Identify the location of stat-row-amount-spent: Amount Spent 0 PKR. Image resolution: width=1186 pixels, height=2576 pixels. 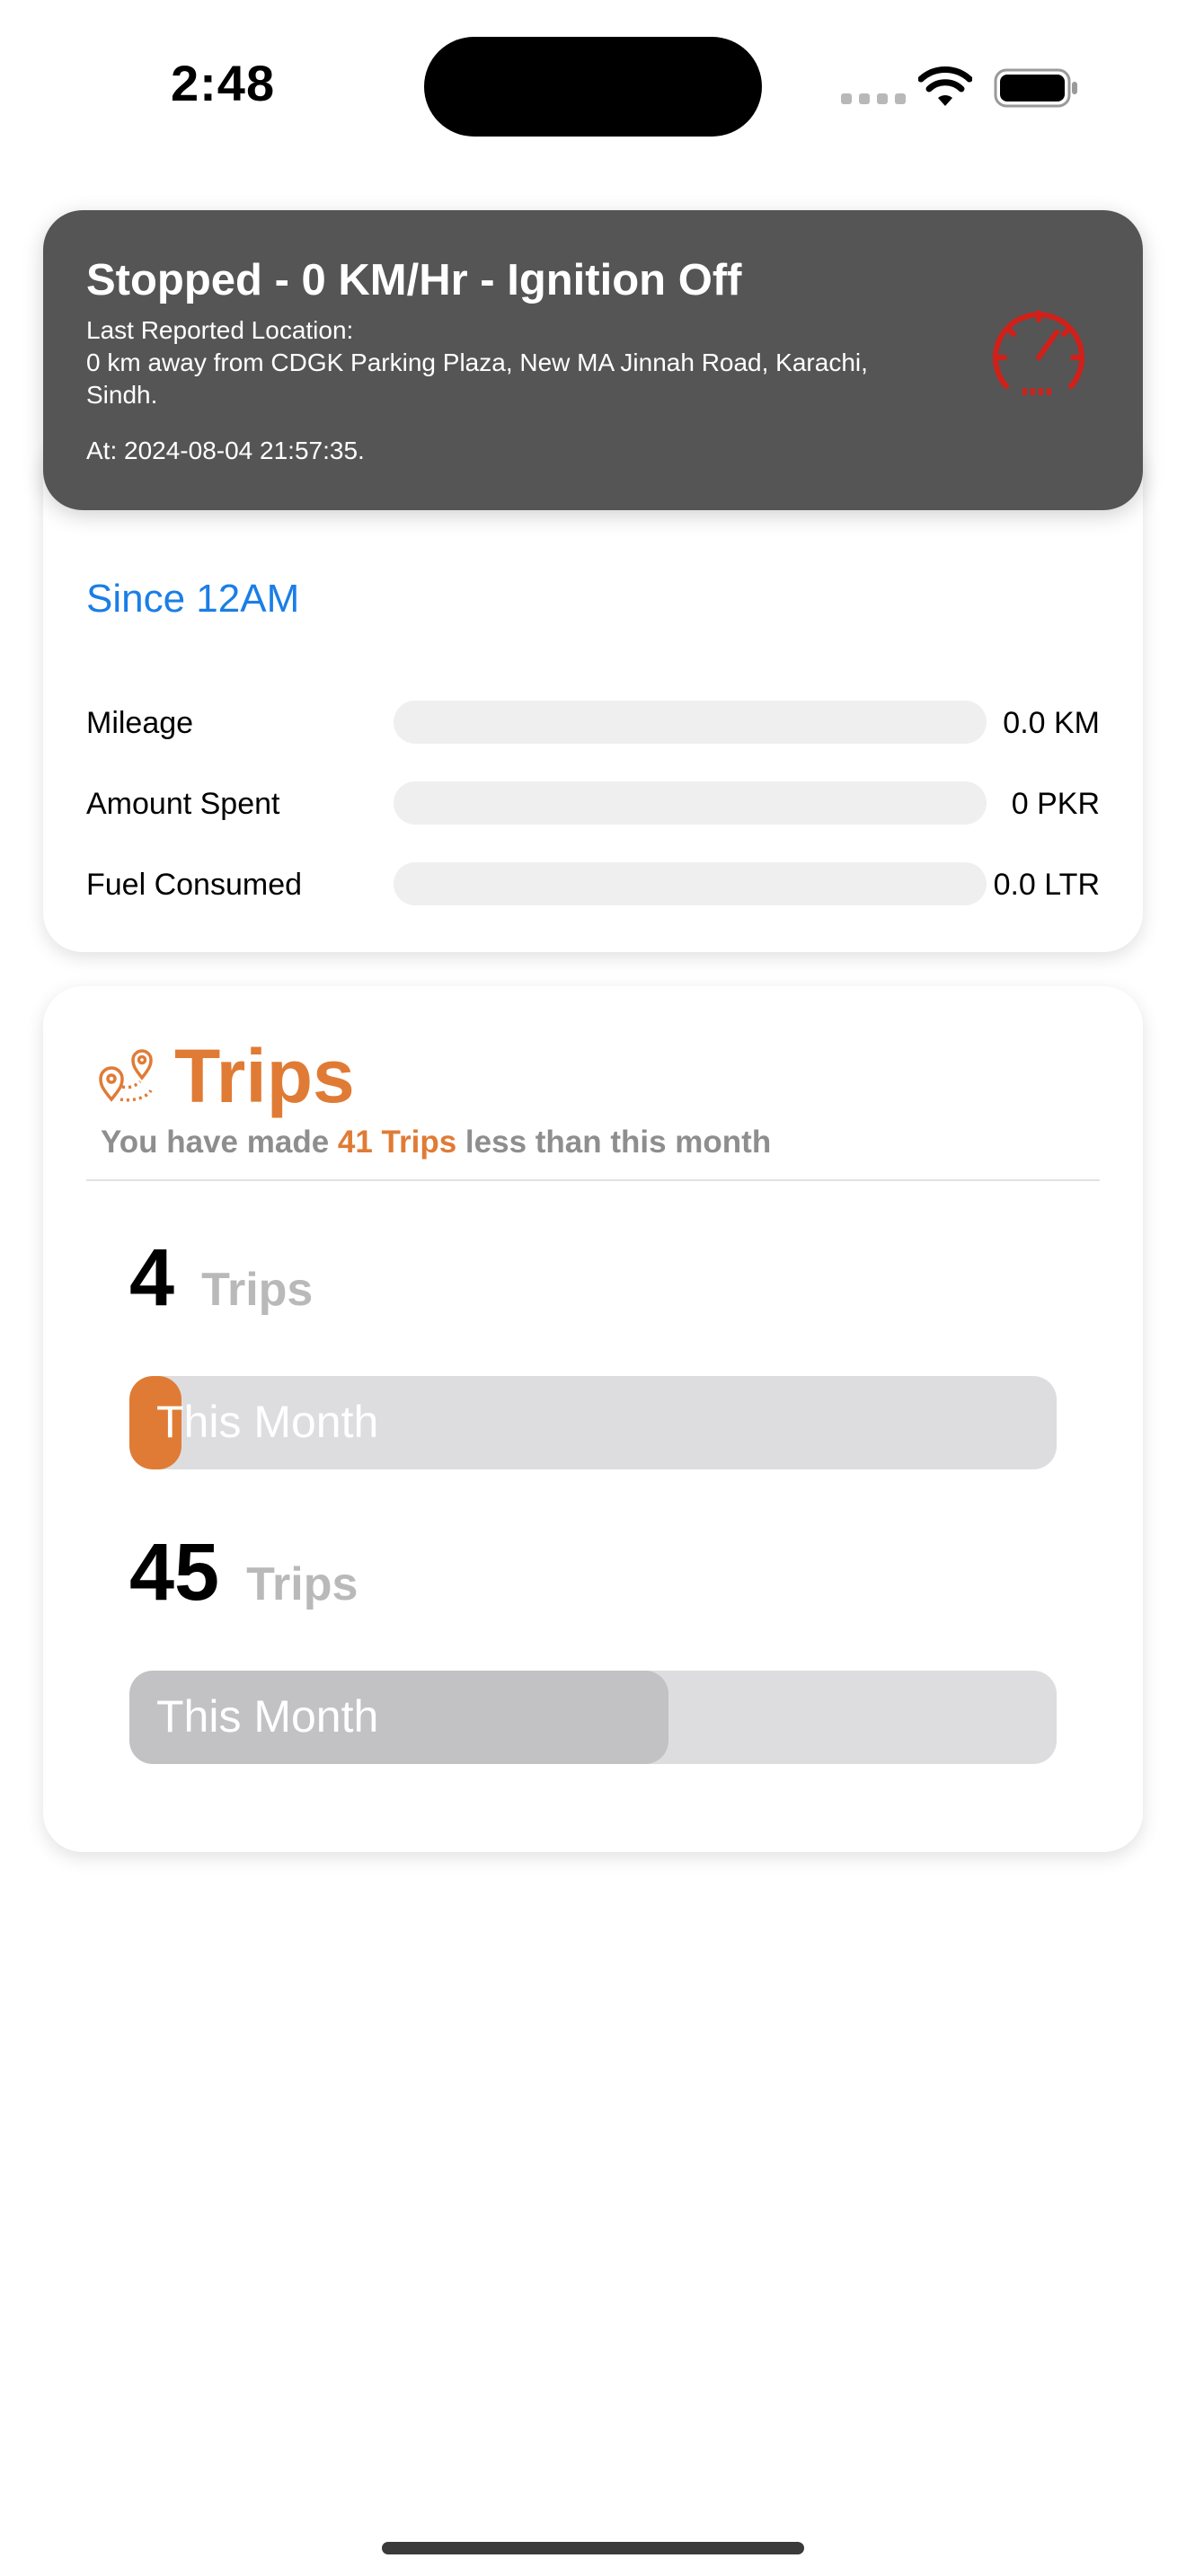
(593, 803).